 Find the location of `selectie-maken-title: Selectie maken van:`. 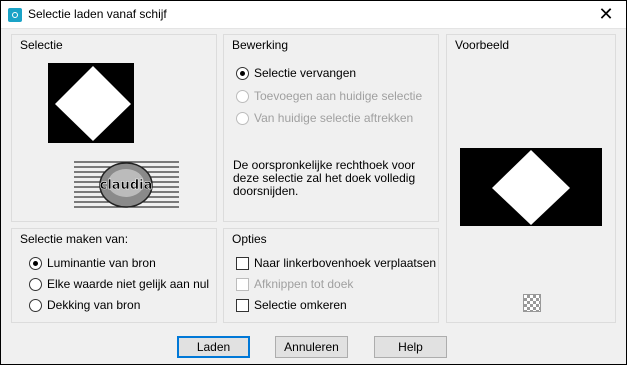

selectie-maken-title: Selectie maken van: is located at coordinates (74, 239).